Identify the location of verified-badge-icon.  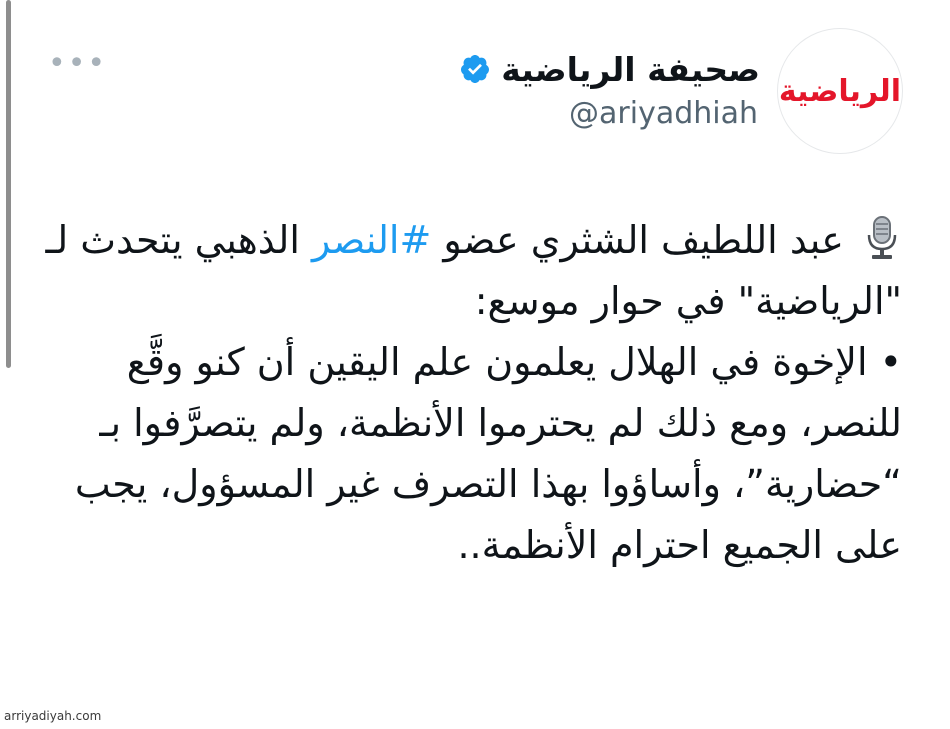
(475, 69).